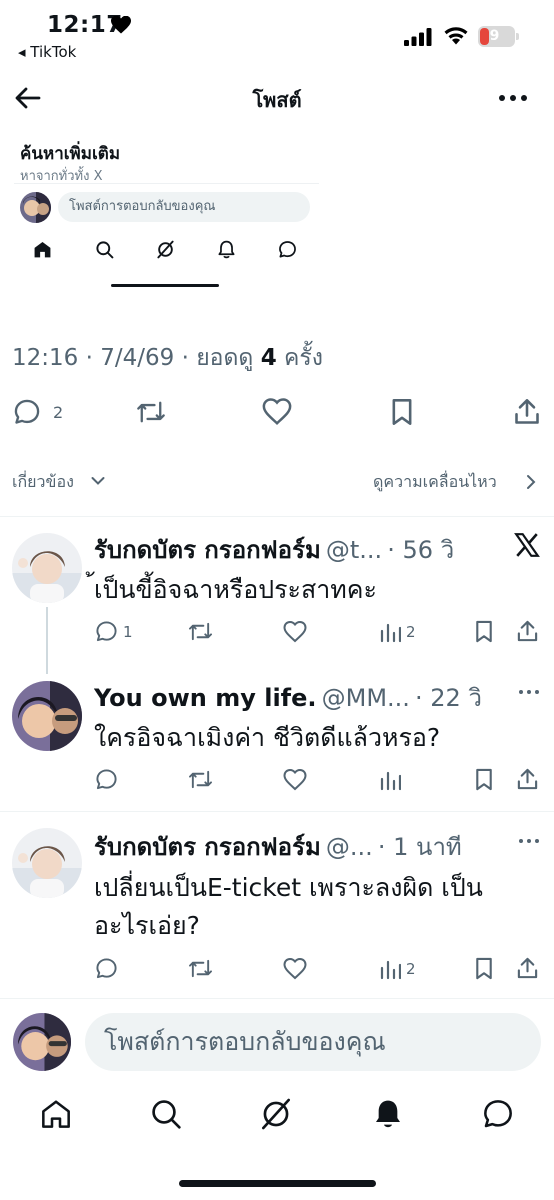 The height and width of the screenshot is (1200, 554). Describe the element at coordinates (147, 925) in the screenshot. I see `tweet-text-line-2: อะไรเอ่ย?` at that location.